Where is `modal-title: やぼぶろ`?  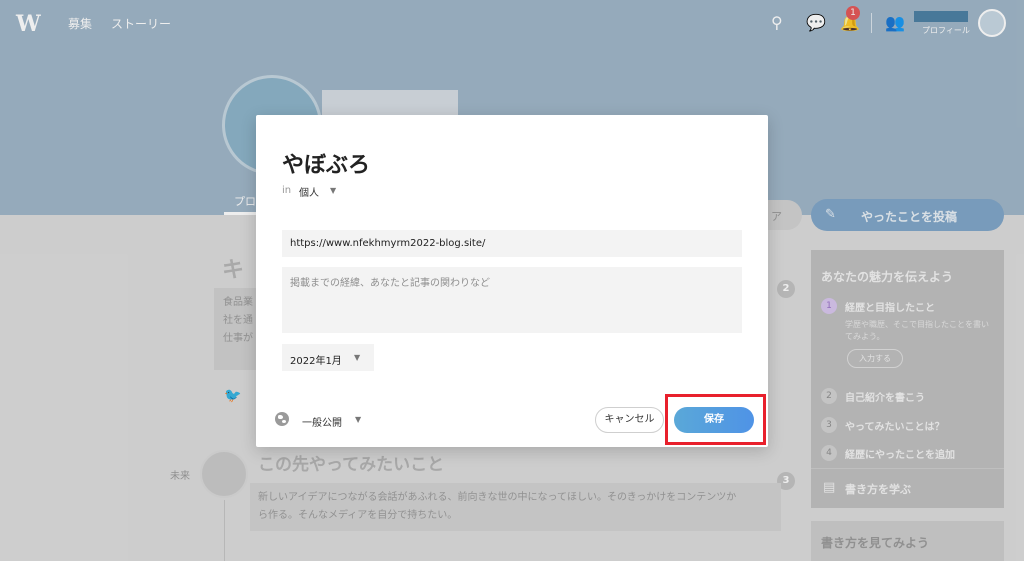
modal-title: やぼぶろ is located at coordinates (326, 165).